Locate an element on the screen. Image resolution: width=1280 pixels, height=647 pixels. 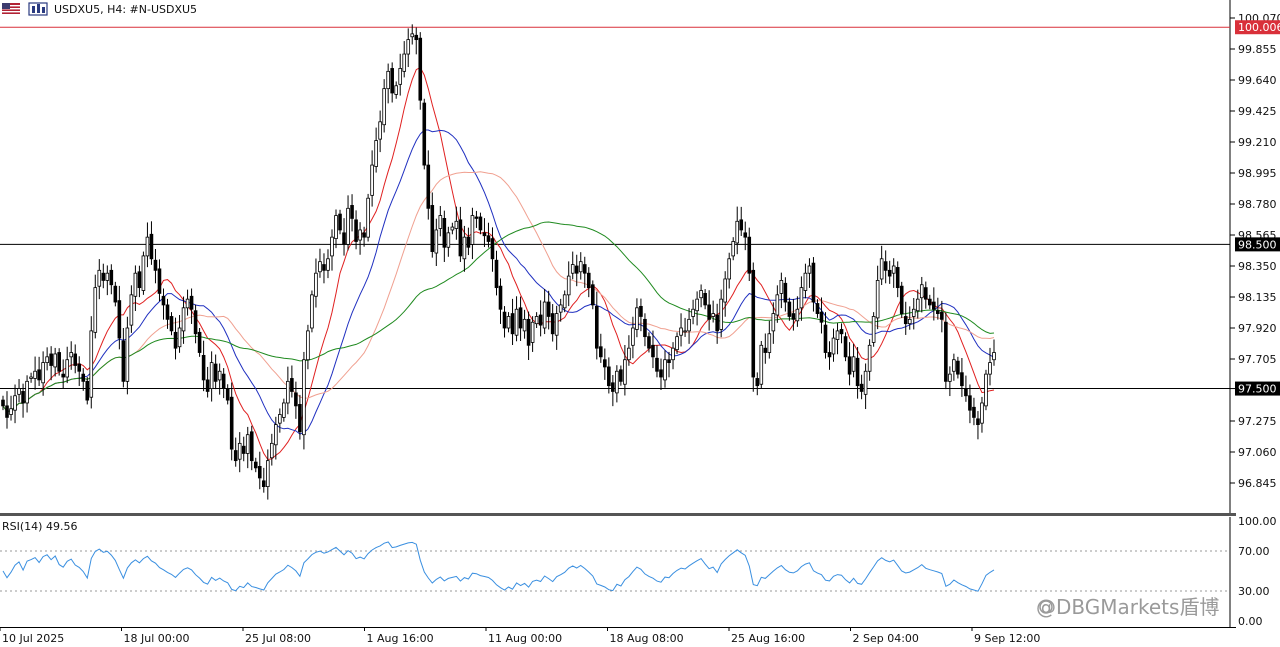
time-tick-label: 25 Jul 08:00 is located at coordinates (278, 638).